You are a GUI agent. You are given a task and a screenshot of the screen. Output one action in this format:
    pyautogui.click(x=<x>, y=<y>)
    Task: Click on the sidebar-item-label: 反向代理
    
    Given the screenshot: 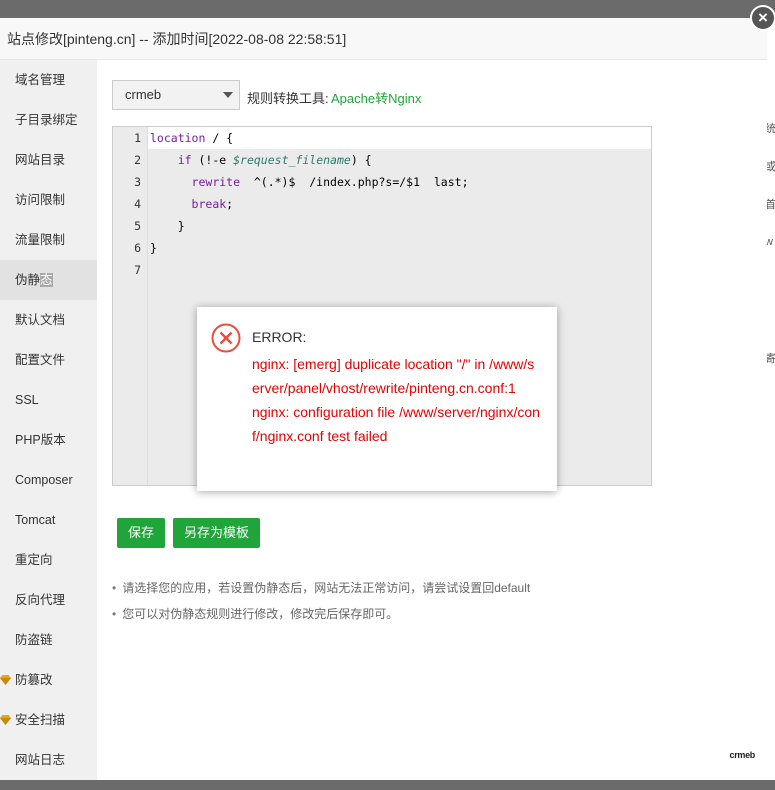 What is the action you would take?
    pyautogui.click(x=40, y=600)
    